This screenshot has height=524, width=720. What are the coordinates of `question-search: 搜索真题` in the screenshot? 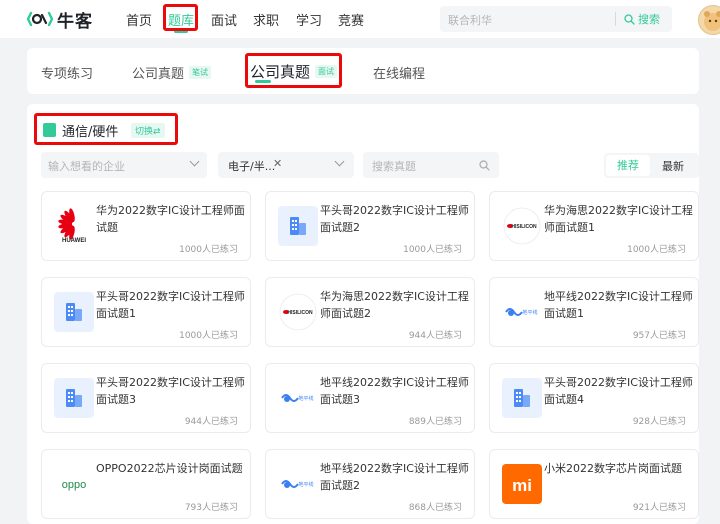 It's located at (431, 165).